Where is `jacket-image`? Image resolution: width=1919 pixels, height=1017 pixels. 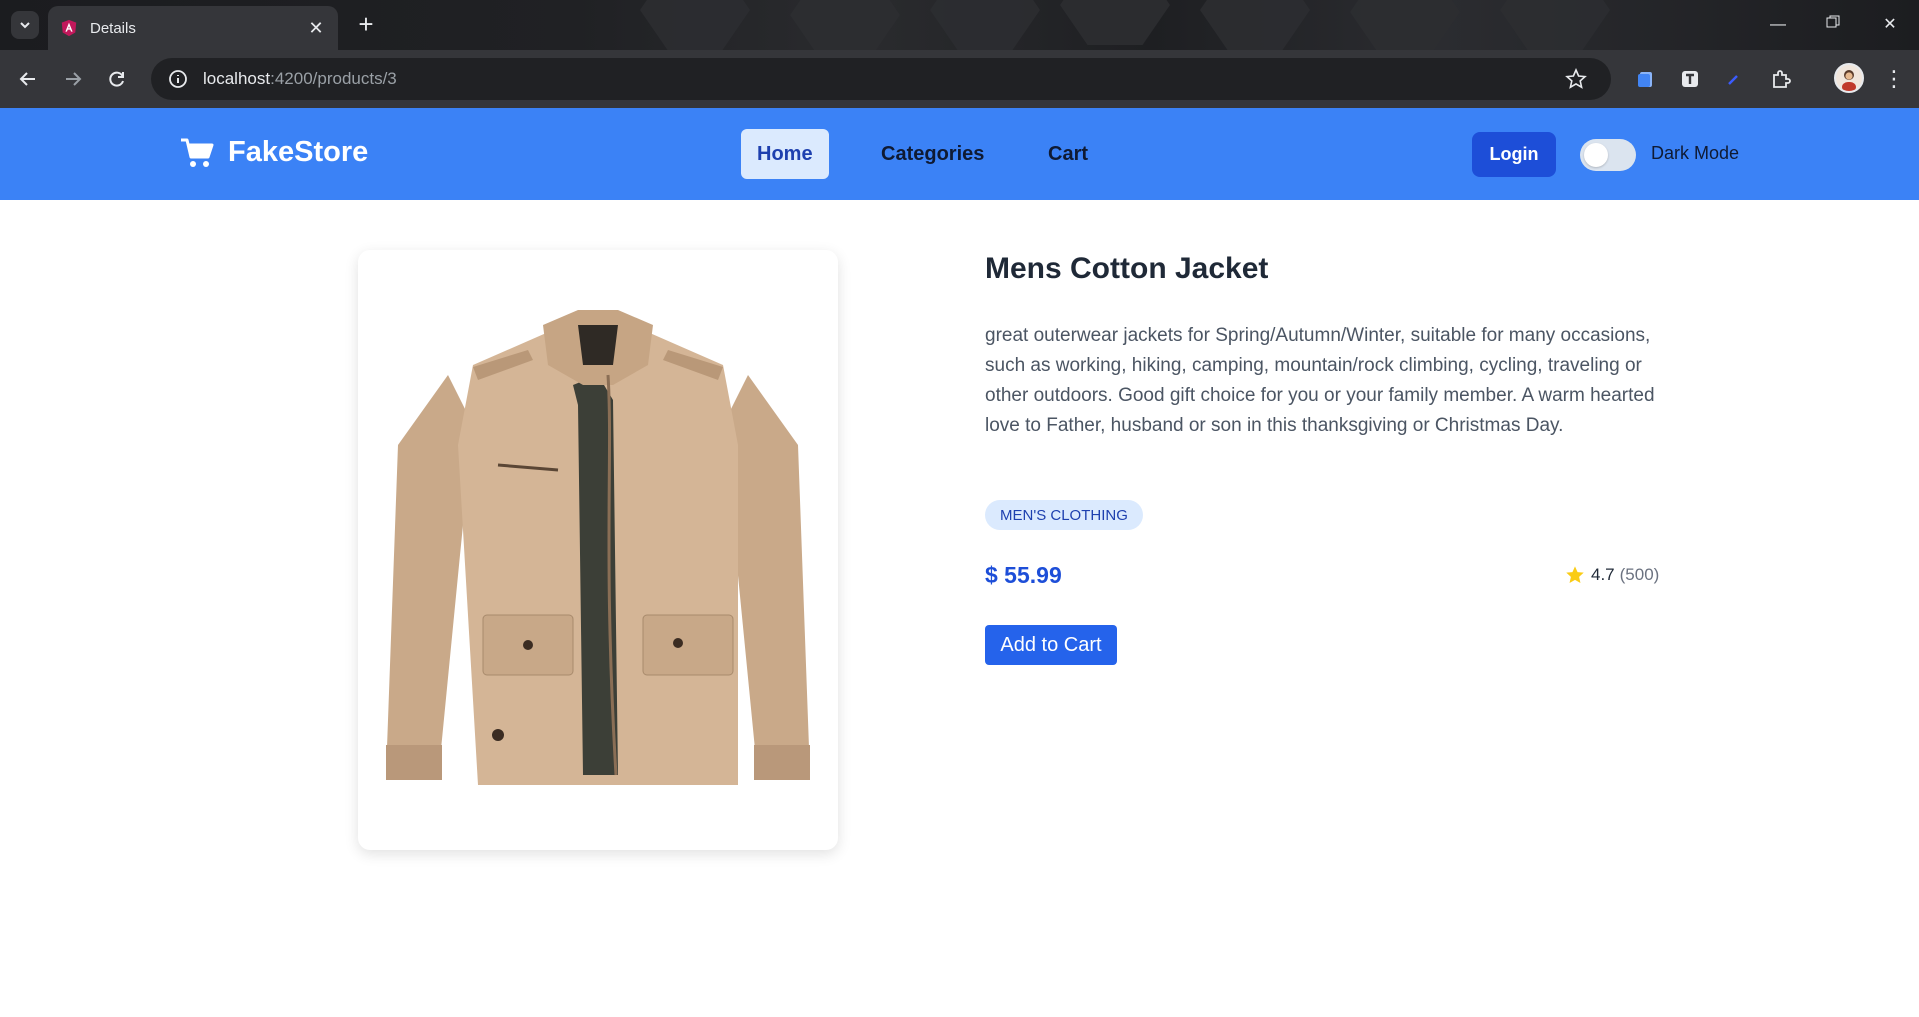
jacket-image is located at coordinates (598, 547).